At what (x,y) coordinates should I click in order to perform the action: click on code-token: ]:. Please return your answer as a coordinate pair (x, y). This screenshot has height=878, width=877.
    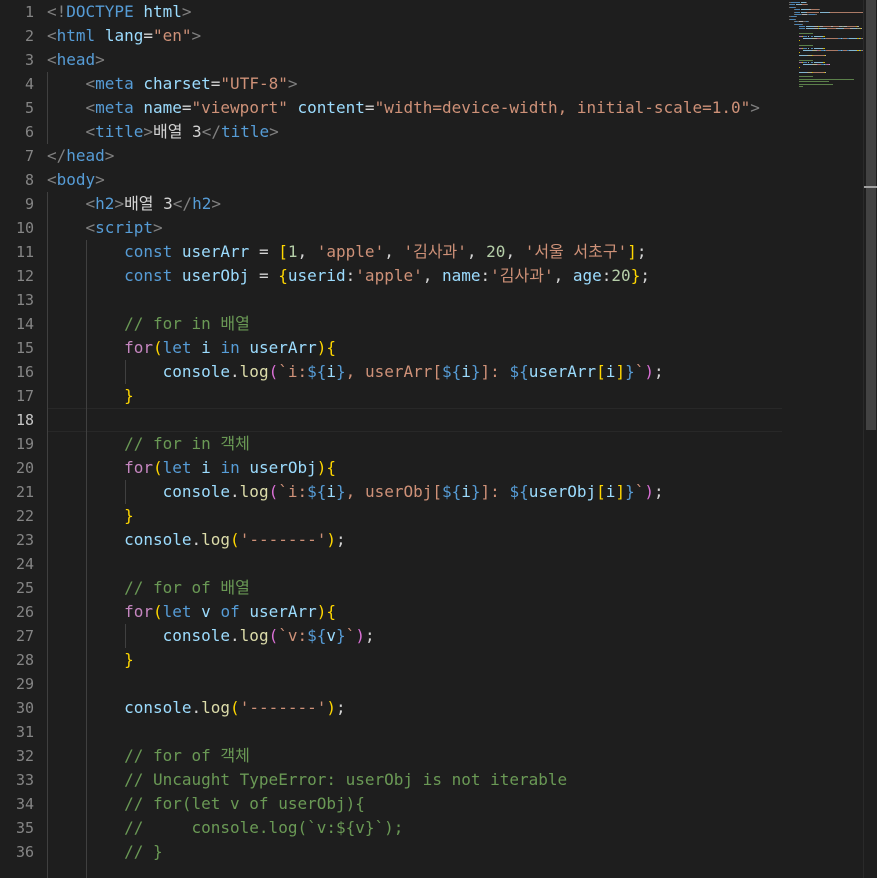
    Looking at the image, I should click on (495, 371).